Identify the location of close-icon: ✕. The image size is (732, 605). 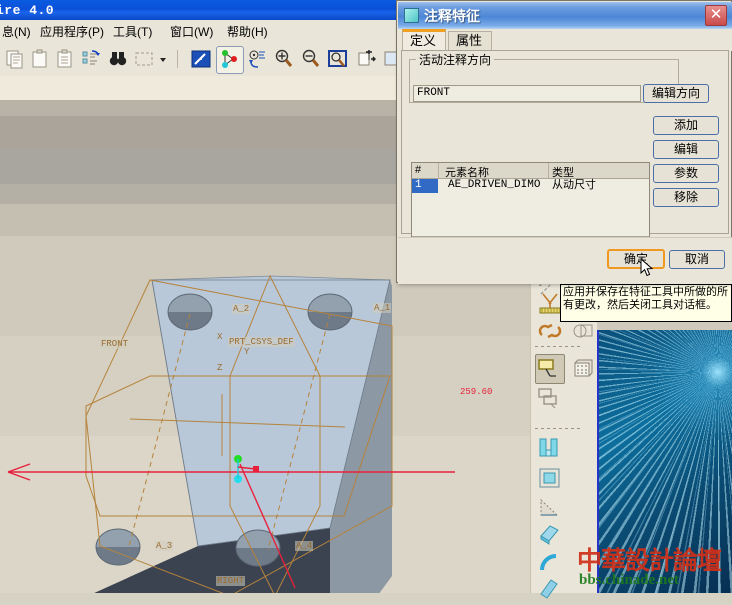
(716, 15).